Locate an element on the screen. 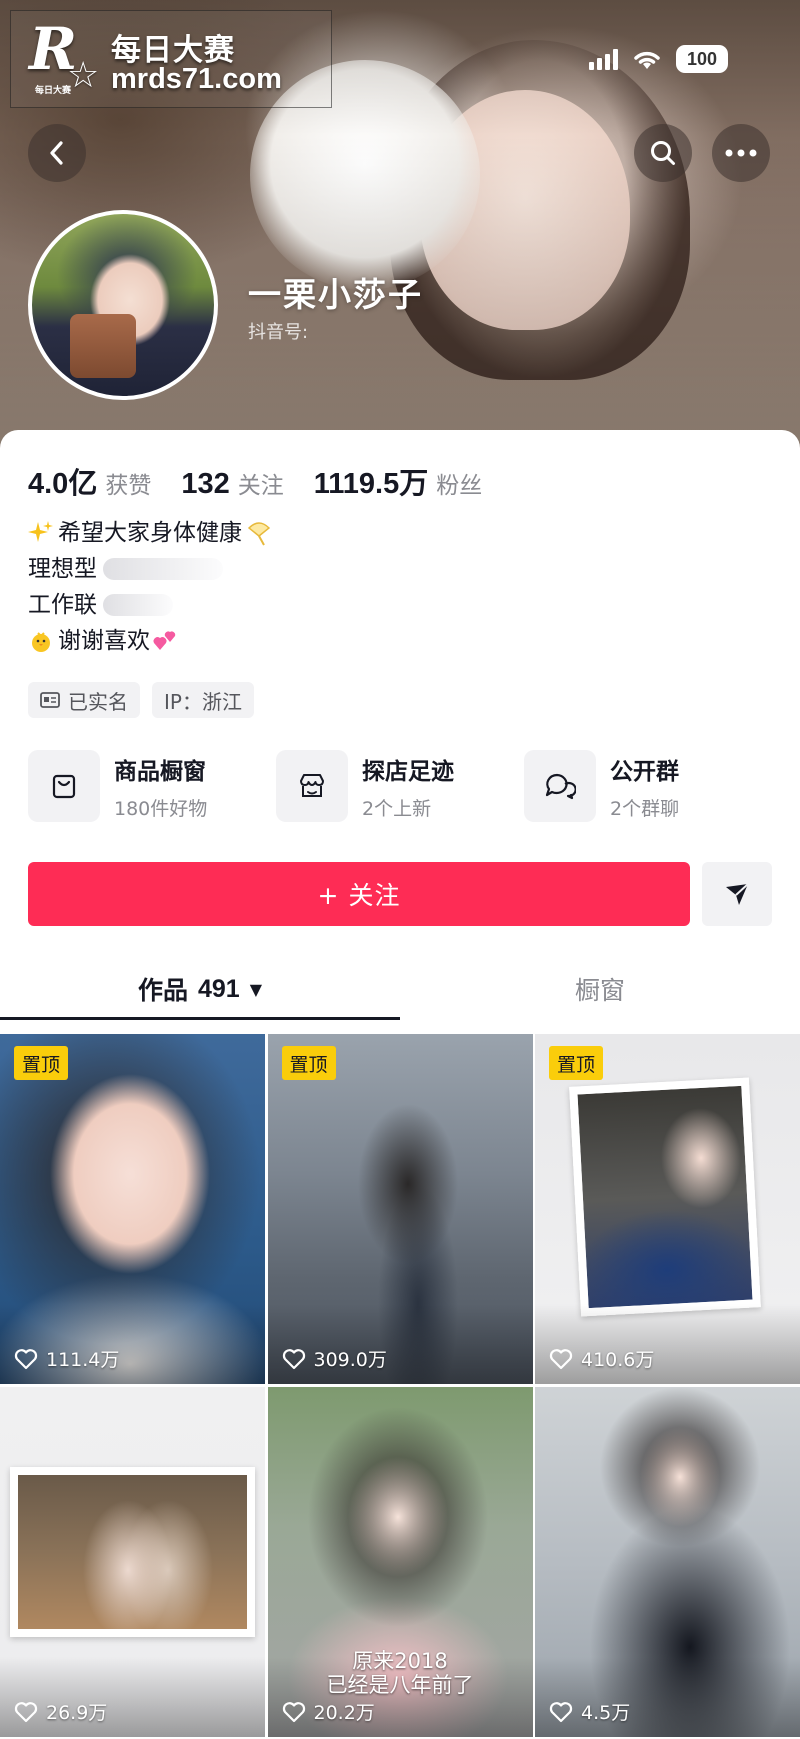  tab-showcase-label: 橱窗 is located at coordinates (599, 990).